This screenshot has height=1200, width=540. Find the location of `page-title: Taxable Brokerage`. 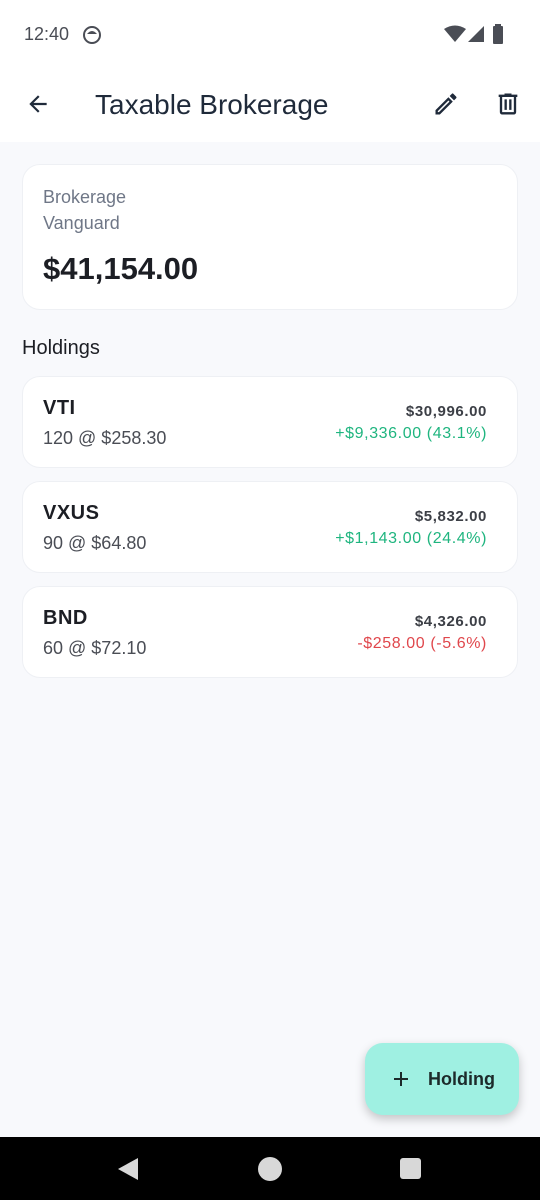

page-title: Taxable Brokerage is located at coordinates (212, 104).